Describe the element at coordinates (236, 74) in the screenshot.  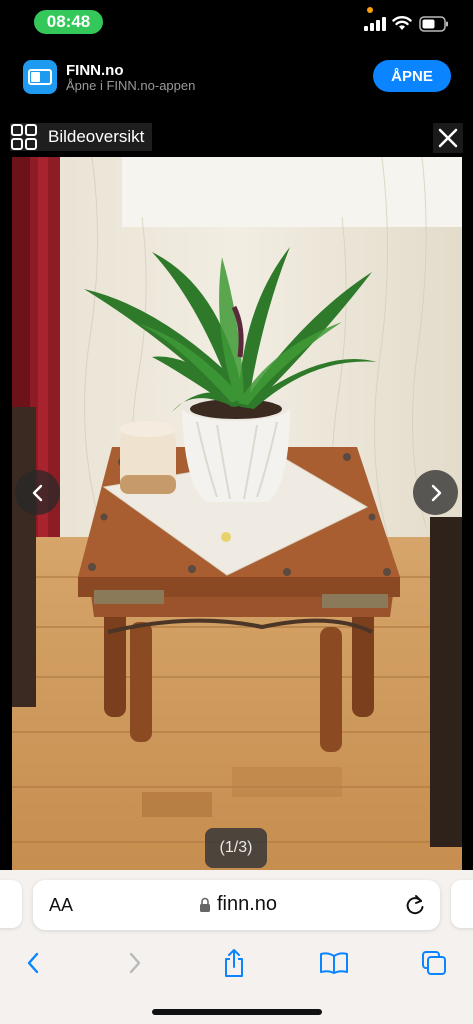
I see `smart-app-banner: FINN.no Åpne i FINN.no-appen ÅPNE` at that location.